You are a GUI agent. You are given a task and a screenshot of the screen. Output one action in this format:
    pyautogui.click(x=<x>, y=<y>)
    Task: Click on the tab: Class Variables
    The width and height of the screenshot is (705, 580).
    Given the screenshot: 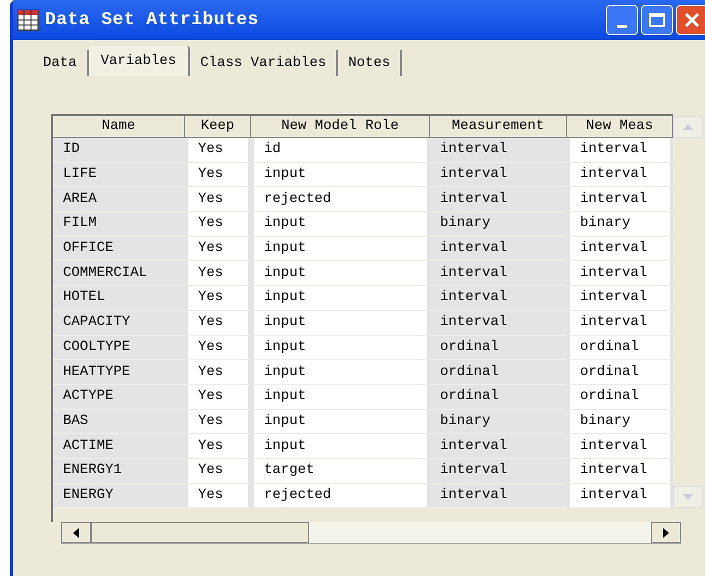 What is the action you would take?
    pyautogui.click(x=264, y=63)
    